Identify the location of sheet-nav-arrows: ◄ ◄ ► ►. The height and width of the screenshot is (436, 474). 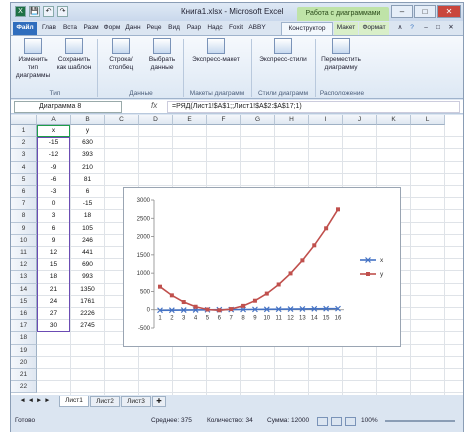
(35, 401).